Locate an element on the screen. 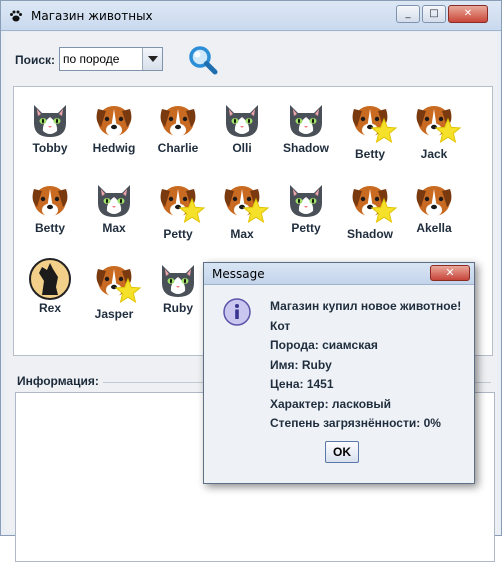 This screenshot has width=502, height=562. info-icon is located at coordinates (237, 312).